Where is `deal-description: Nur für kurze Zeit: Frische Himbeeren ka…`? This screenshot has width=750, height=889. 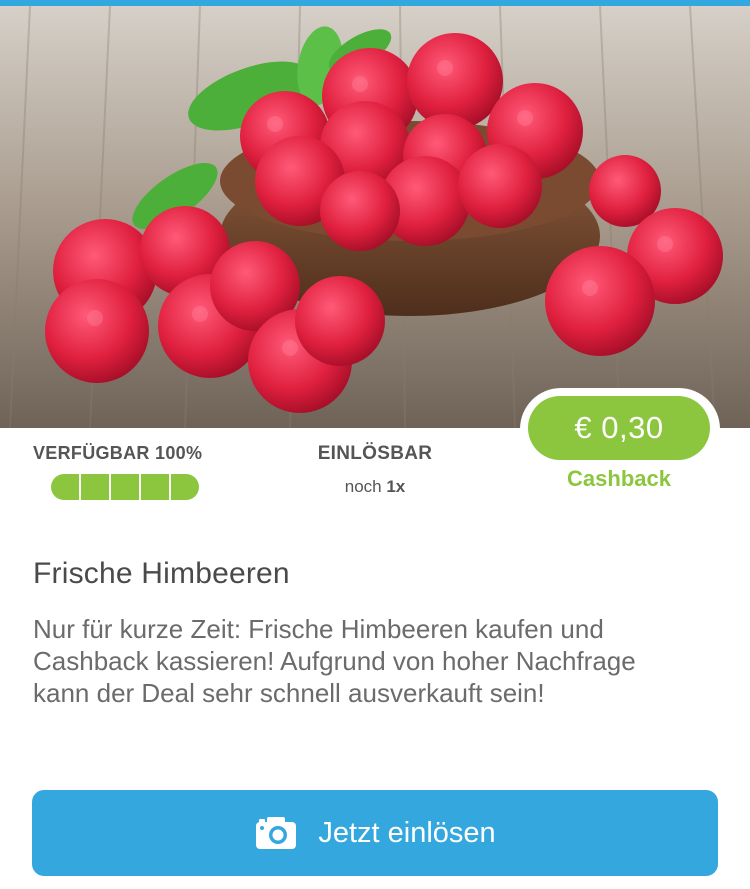 deal-description: Nur für kurze Zeit: Frische Himbeeren ka… is located at coordinates (334, 661).